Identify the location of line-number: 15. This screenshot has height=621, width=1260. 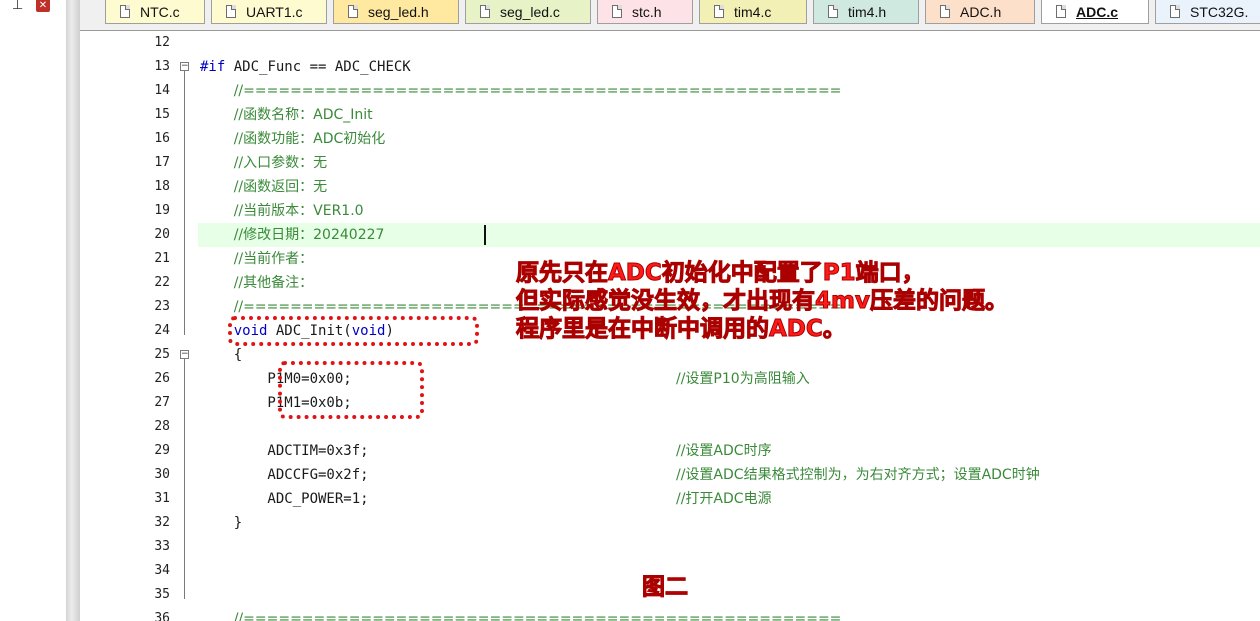
(162, 114).